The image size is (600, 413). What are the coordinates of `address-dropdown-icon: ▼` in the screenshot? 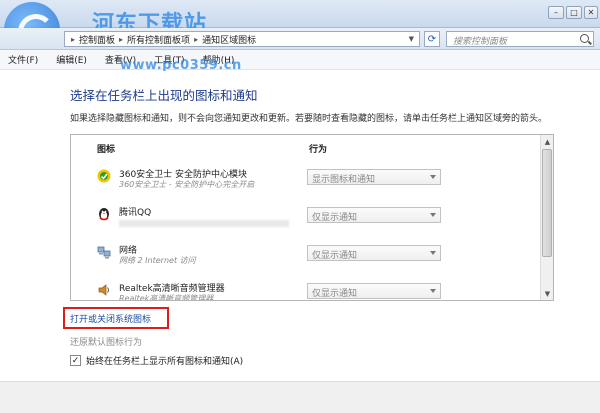 It's located at (411, 39).